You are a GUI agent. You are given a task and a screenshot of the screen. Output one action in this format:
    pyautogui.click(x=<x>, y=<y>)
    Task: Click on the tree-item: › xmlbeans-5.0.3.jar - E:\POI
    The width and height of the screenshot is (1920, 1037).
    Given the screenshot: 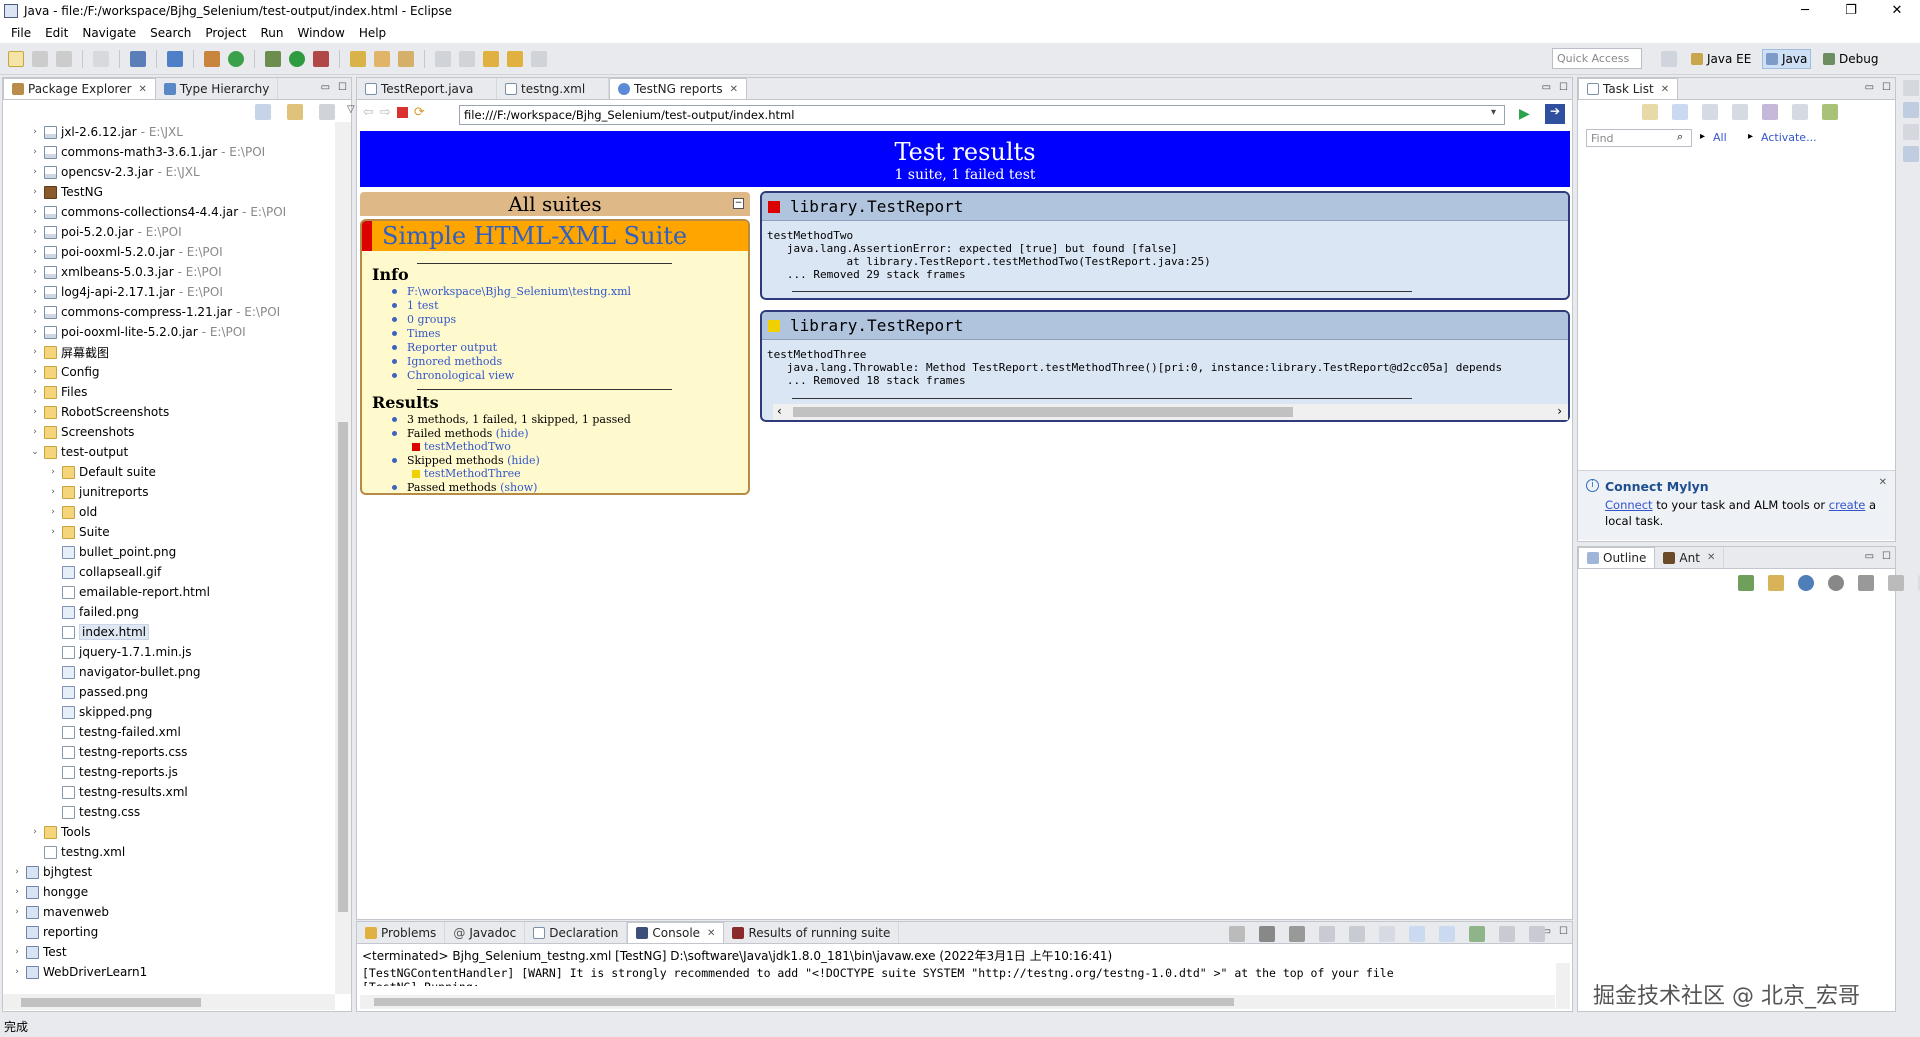 What is the action you would take?
    pyautogui.click(x=125, y=272)
    